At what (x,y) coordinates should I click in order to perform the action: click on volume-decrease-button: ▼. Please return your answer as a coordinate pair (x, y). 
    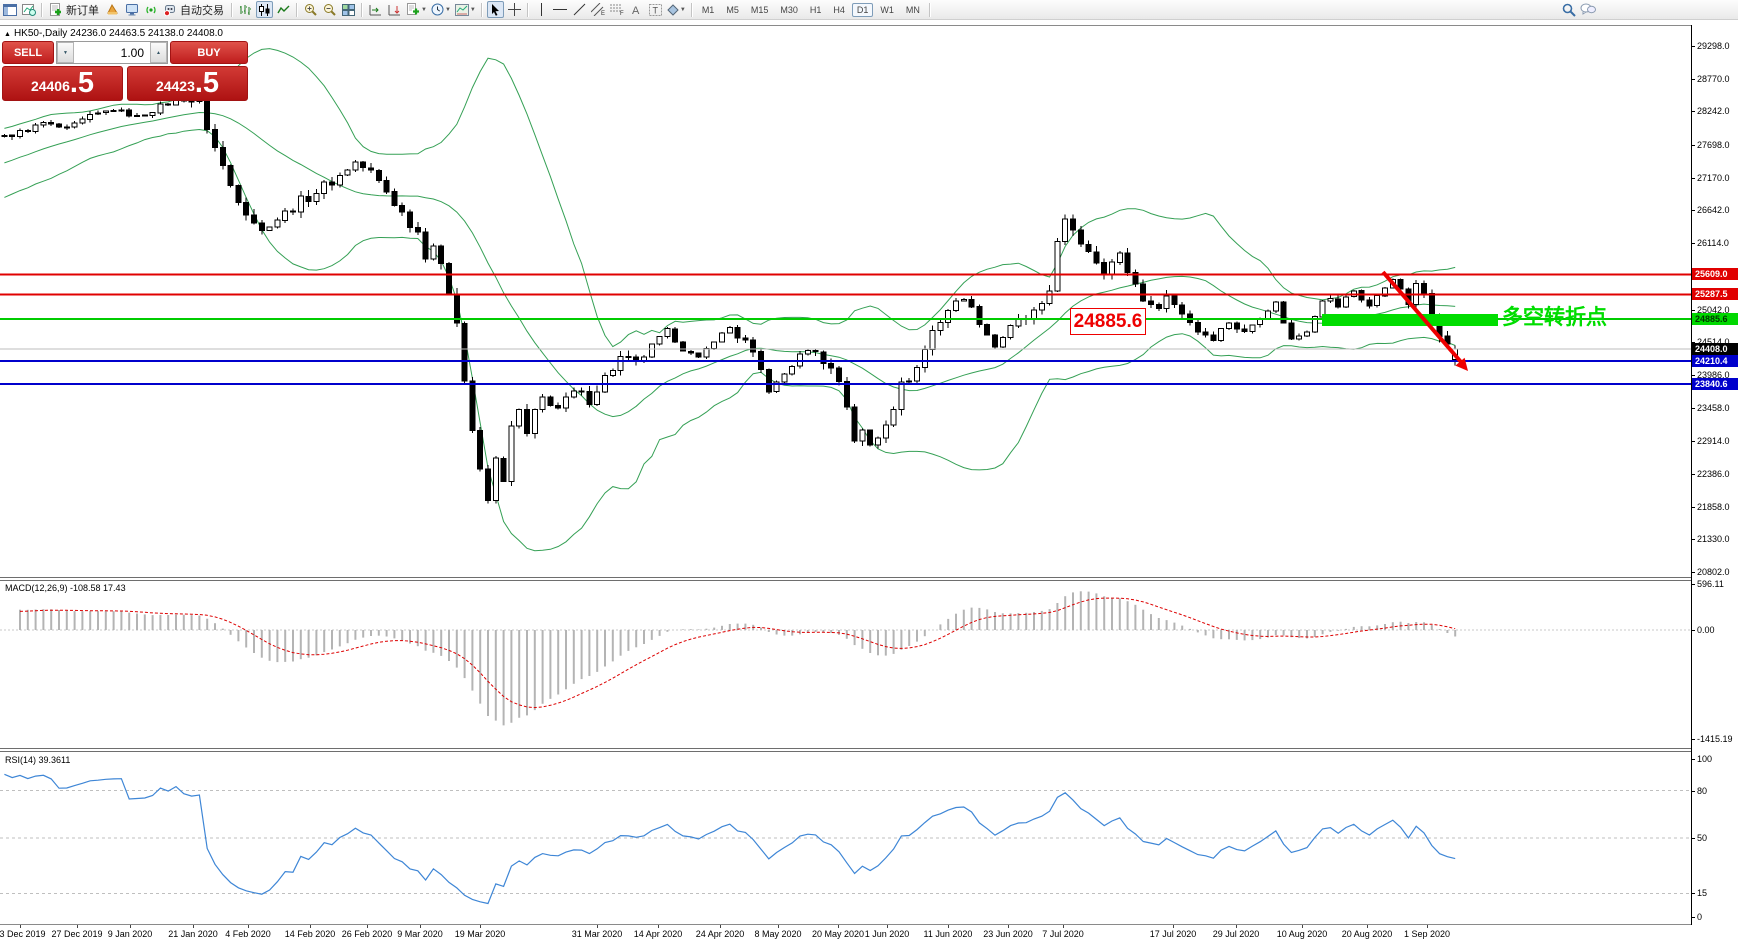
    Looking at the image, I should click on (65, 52).